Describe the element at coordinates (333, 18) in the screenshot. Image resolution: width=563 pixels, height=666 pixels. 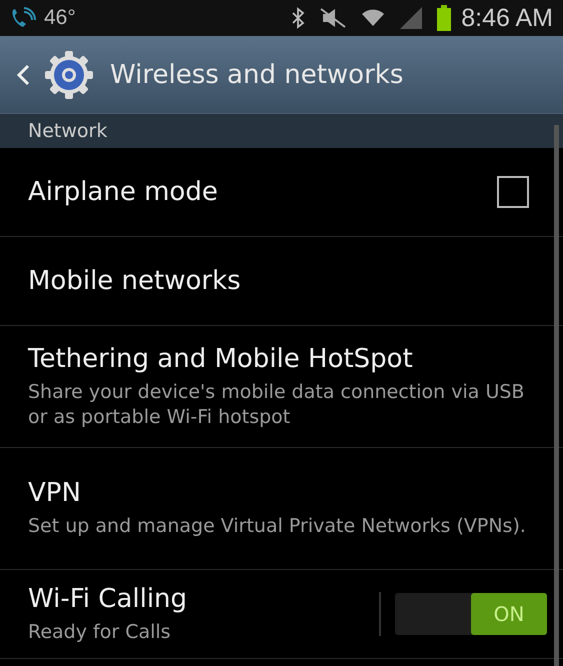
I see `mute-icon` at that location.